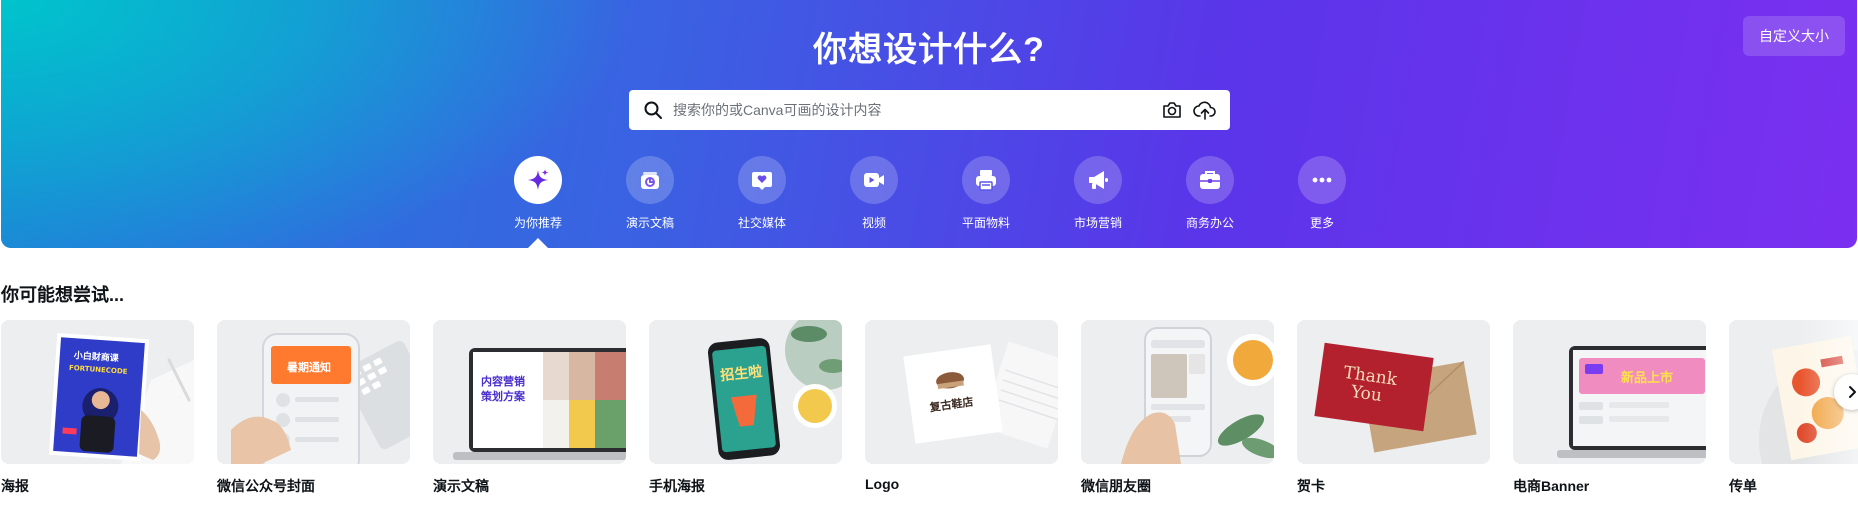 The image size is (1858, 509). What do you see at coordinates (1098, 180) in the screenshot?
I see `megaphone-icon` at bounding box center [1098, 180].